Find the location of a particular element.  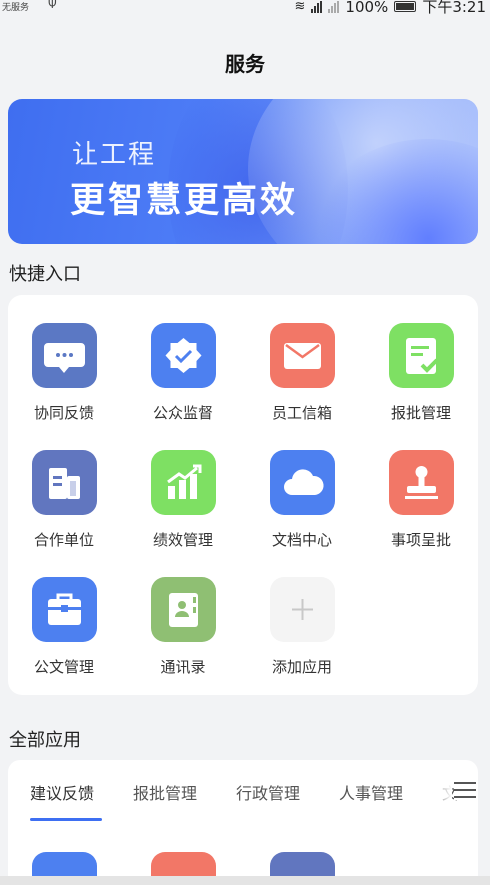

battery-text: 100% is located at coordinates (367, 8).